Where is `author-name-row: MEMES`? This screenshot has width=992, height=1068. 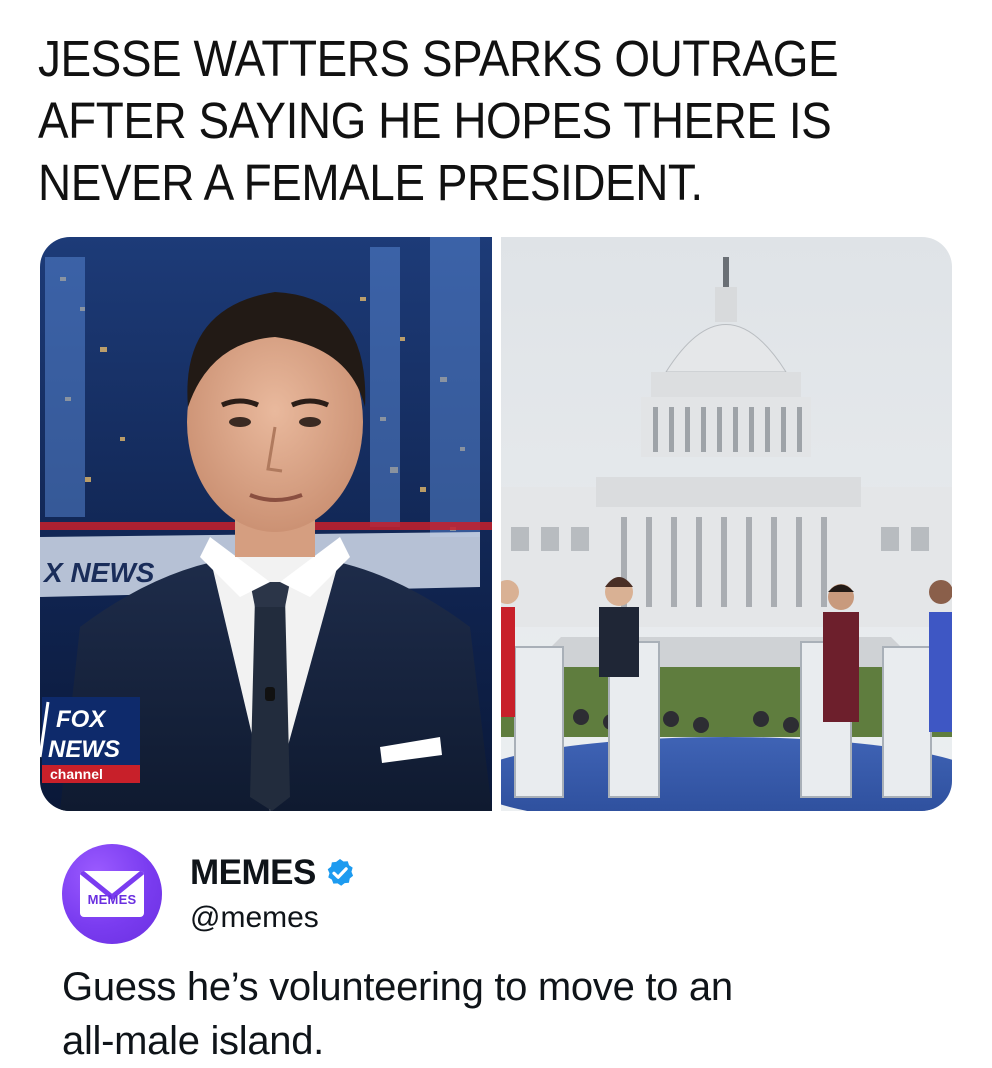 author-name-row: MEMES is located at coordinates (273, 873).